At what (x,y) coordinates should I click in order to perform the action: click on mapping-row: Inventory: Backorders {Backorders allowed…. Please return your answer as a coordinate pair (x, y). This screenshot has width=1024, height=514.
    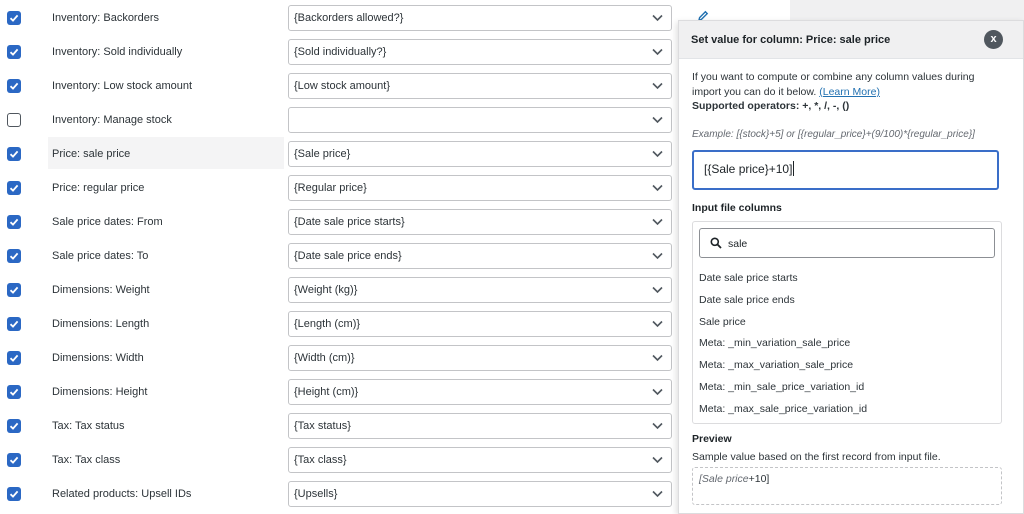
    Looking at the image, I should click on (345, 18).